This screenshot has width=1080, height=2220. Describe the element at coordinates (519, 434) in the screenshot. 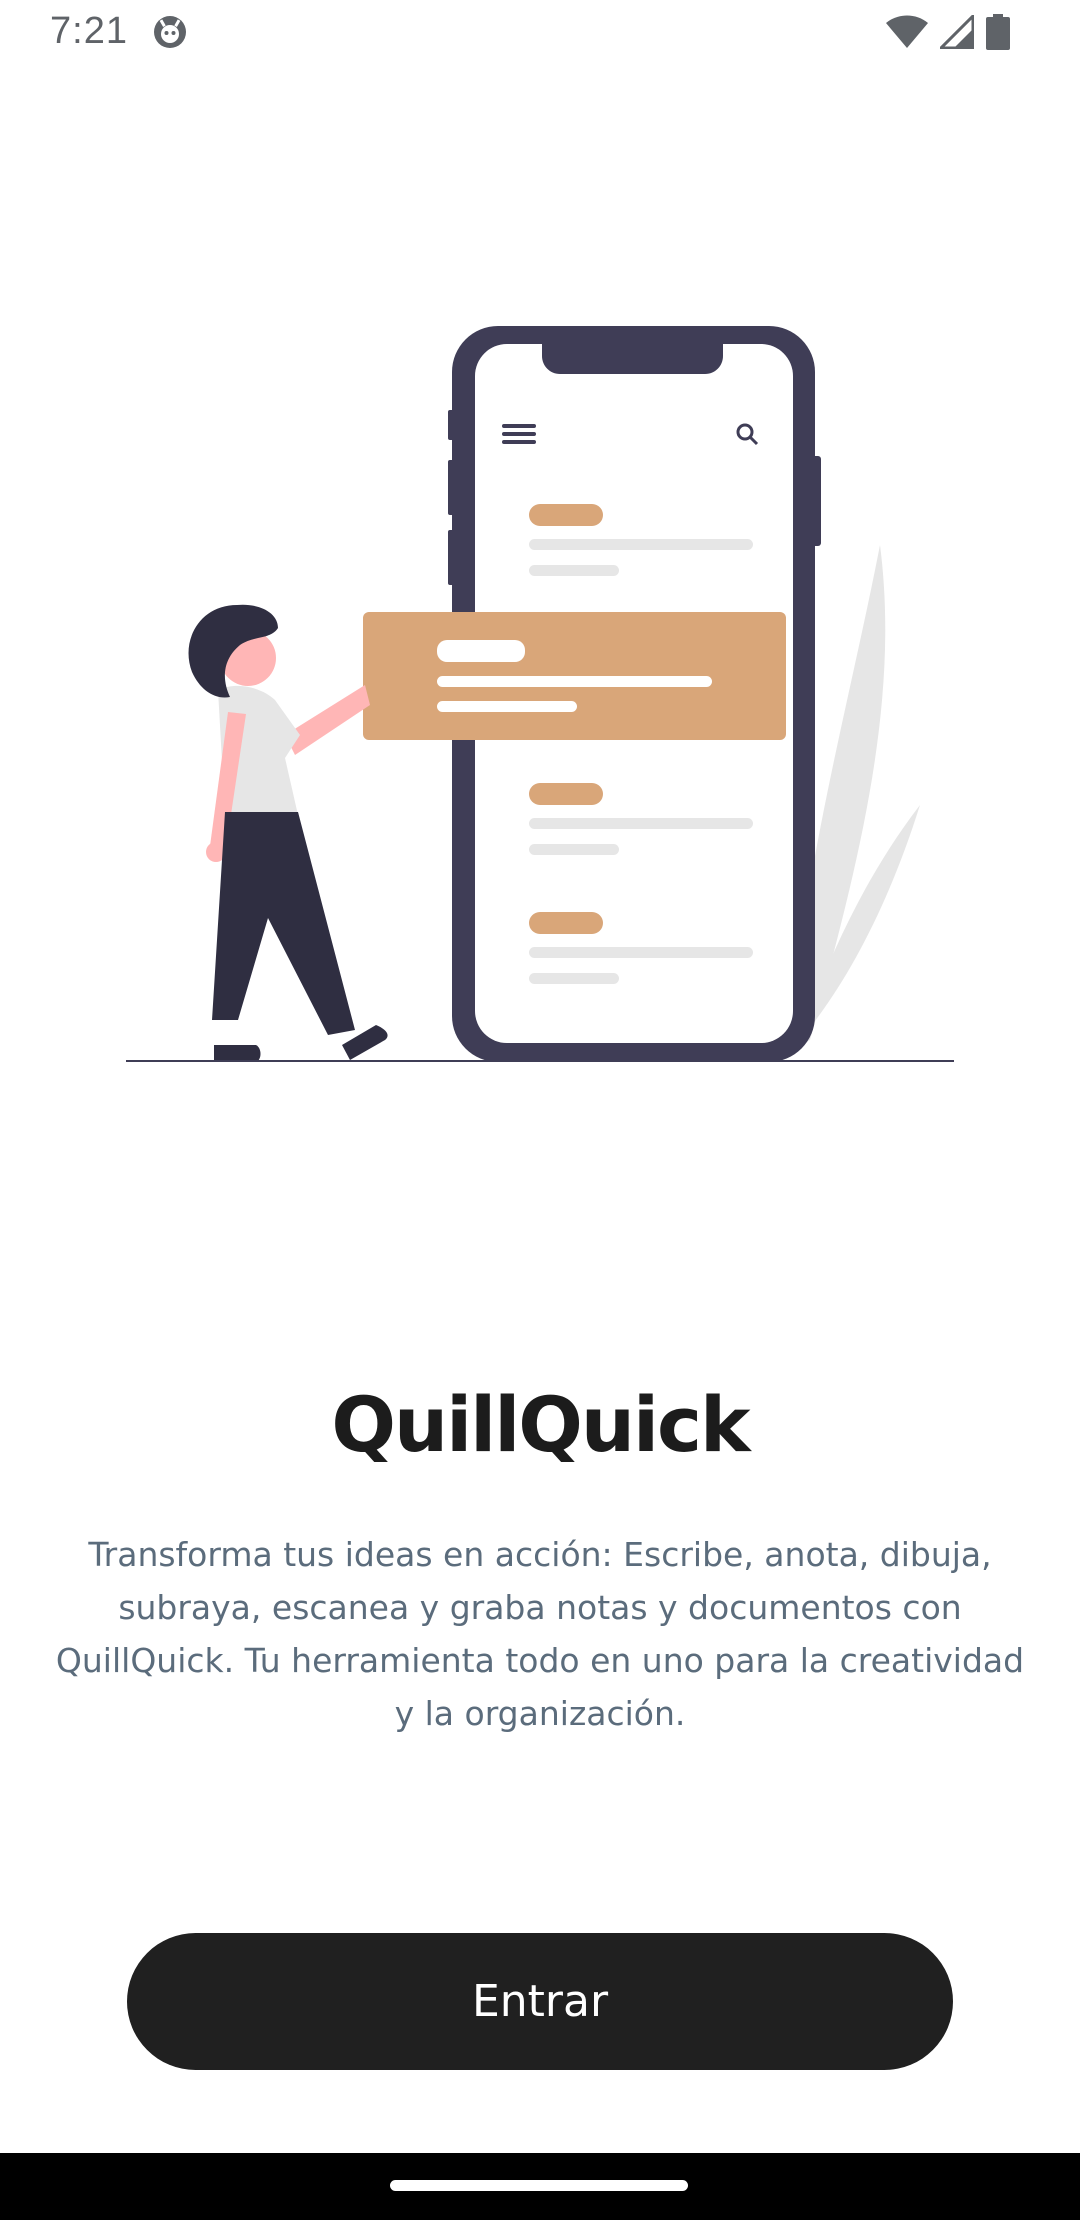

I see `menu-icon` at that location.